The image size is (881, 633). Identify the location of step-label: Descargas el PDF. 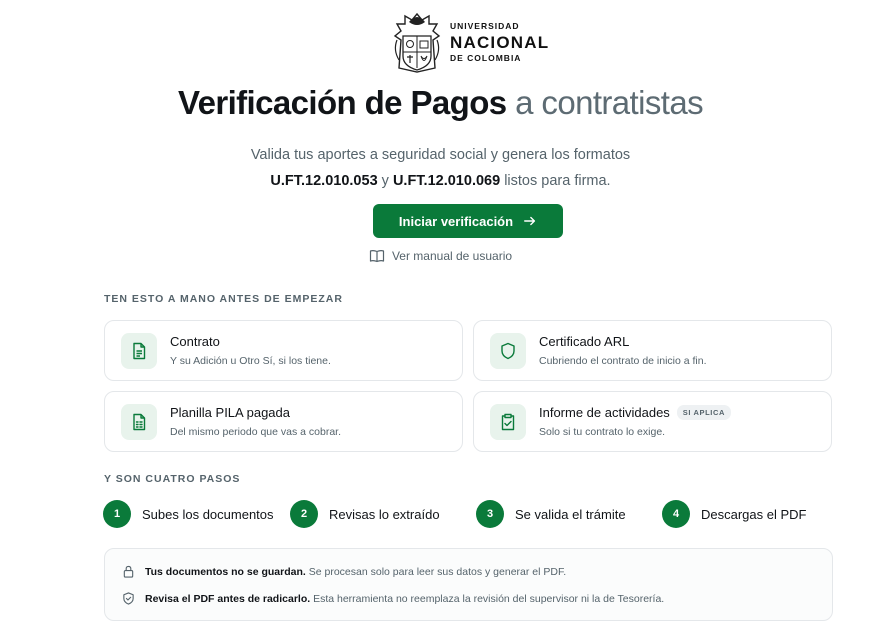
(754, 514).